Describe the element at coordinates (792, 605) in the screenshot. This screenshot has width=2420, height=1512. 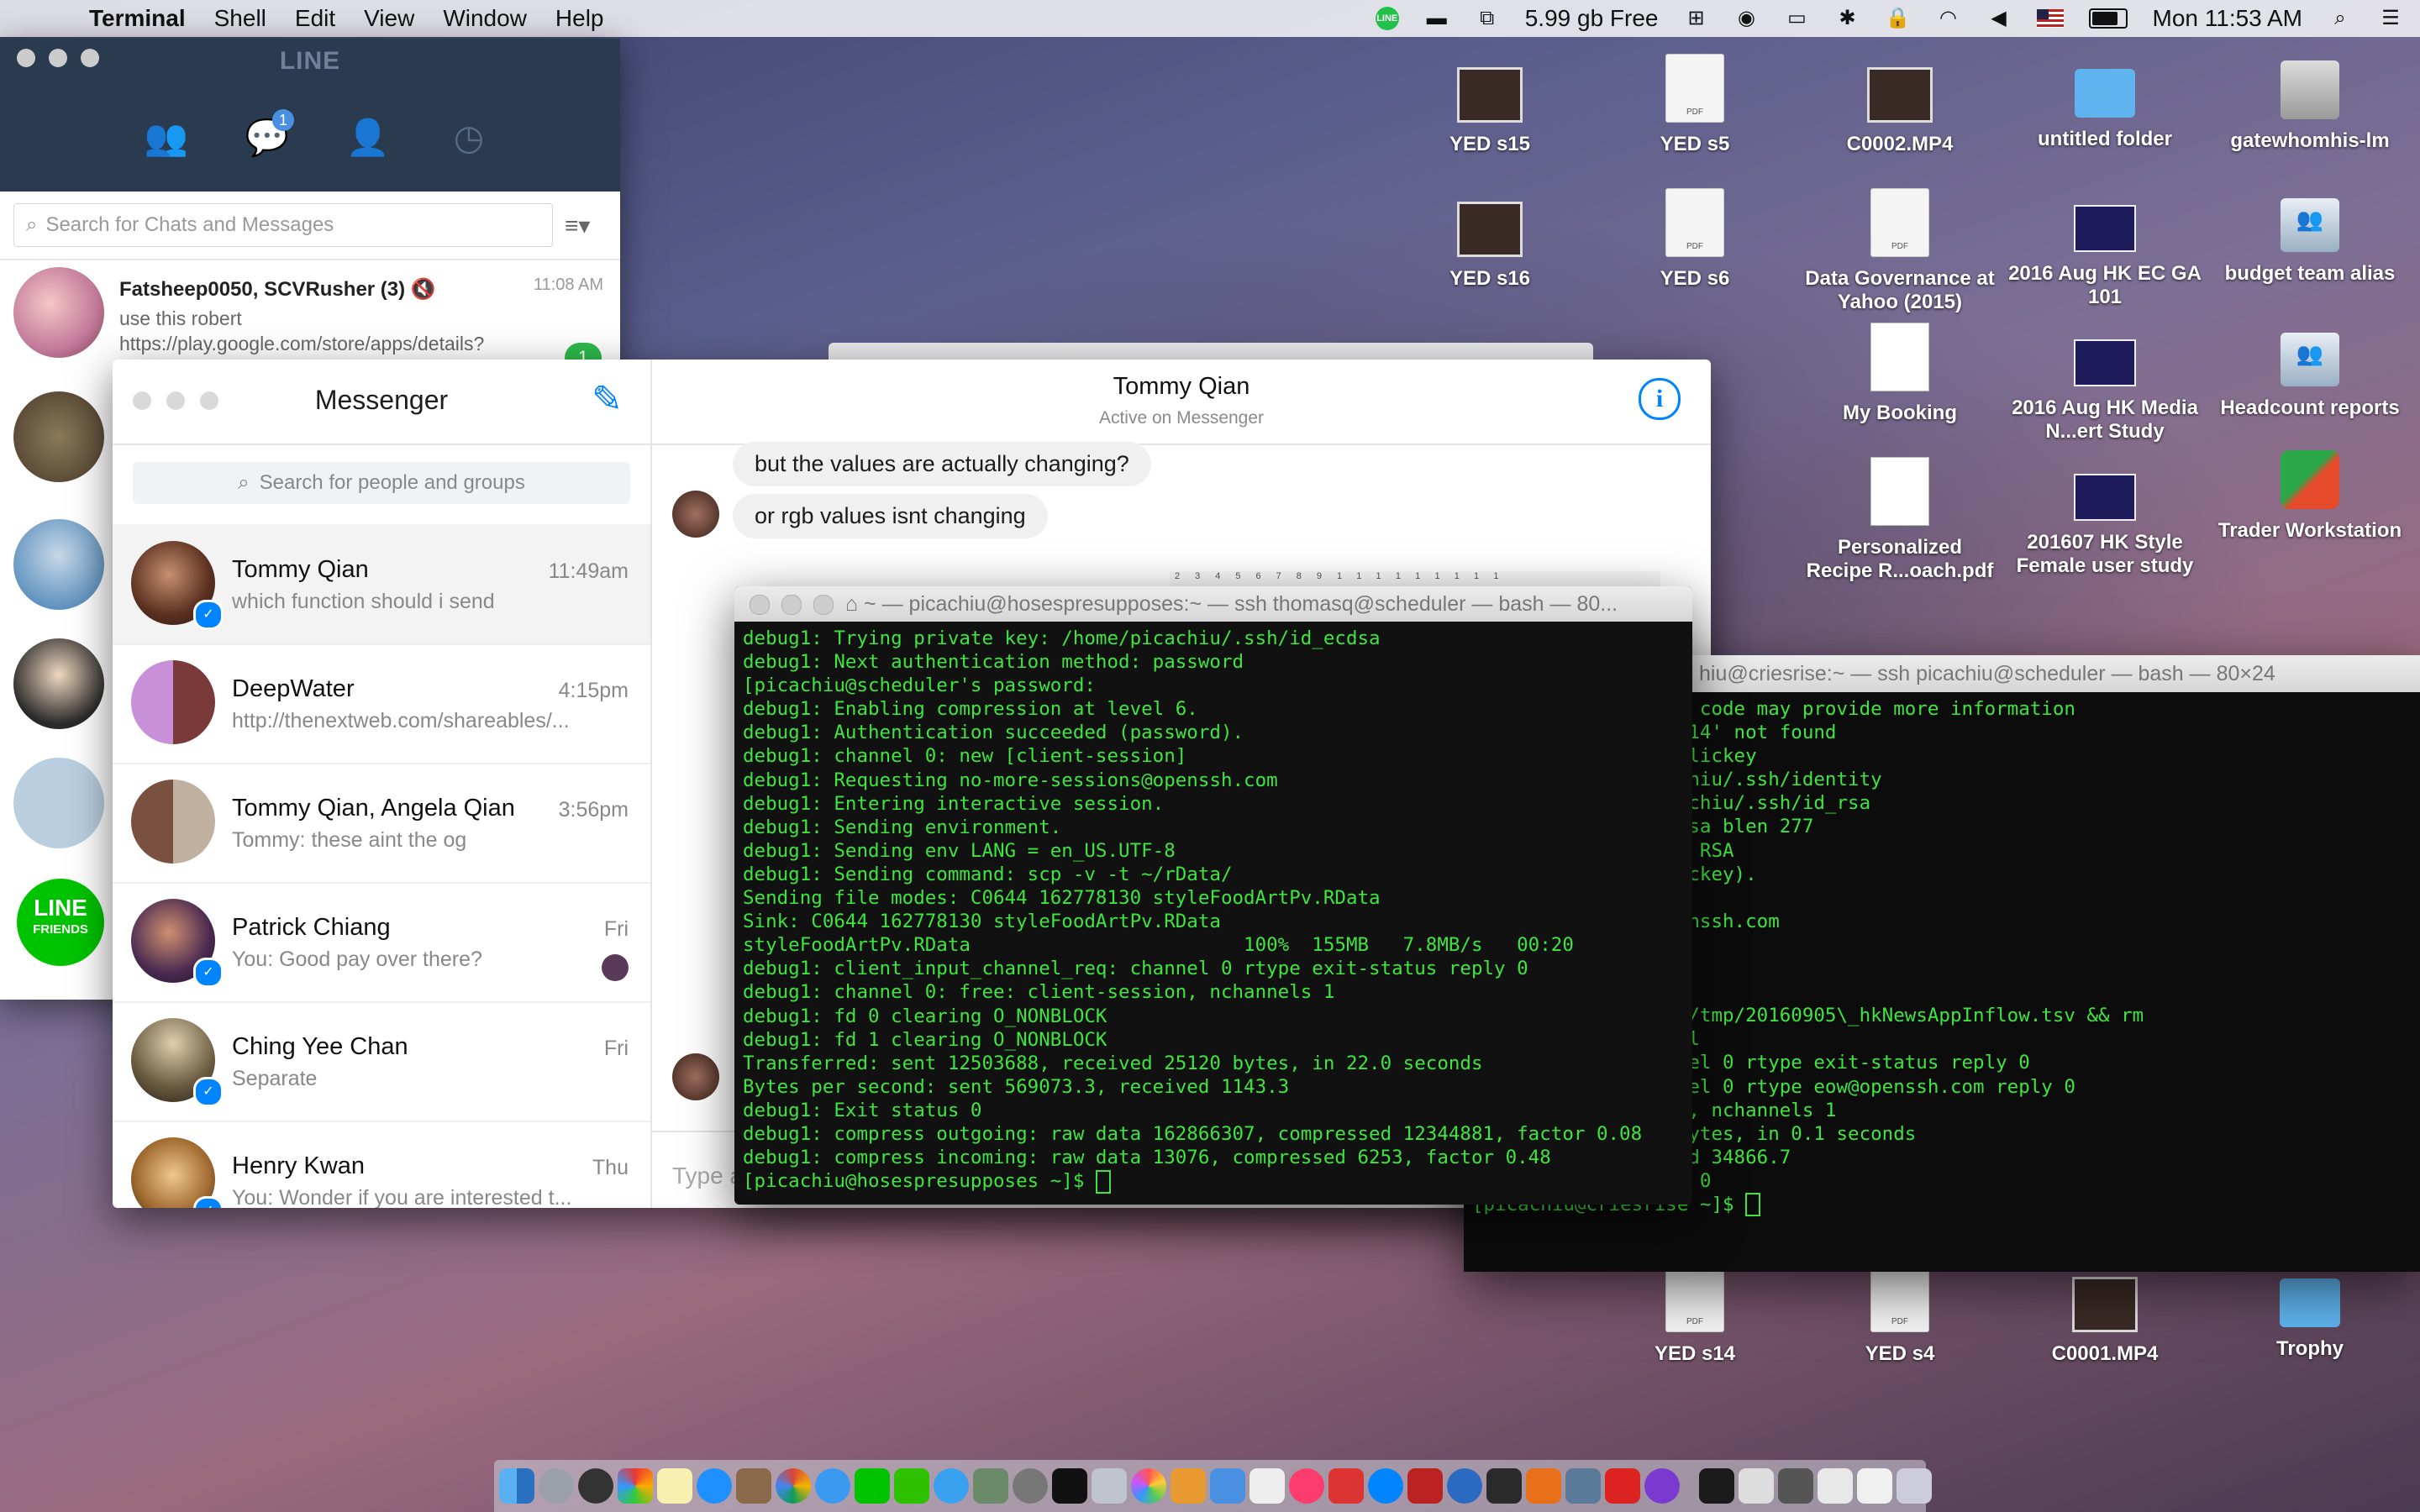
I see `minimize-button` at that location.